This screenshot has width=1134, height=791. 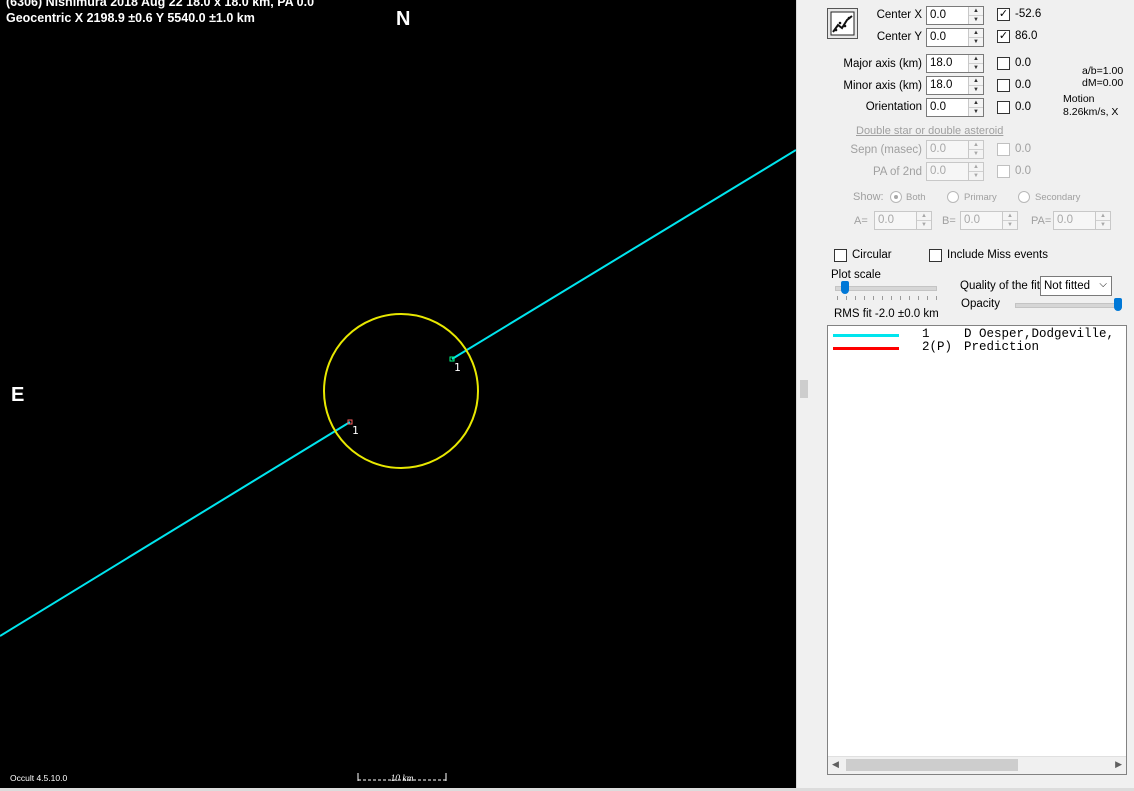 I want to click on show-both-label: Both, so click(x=916, y=197).